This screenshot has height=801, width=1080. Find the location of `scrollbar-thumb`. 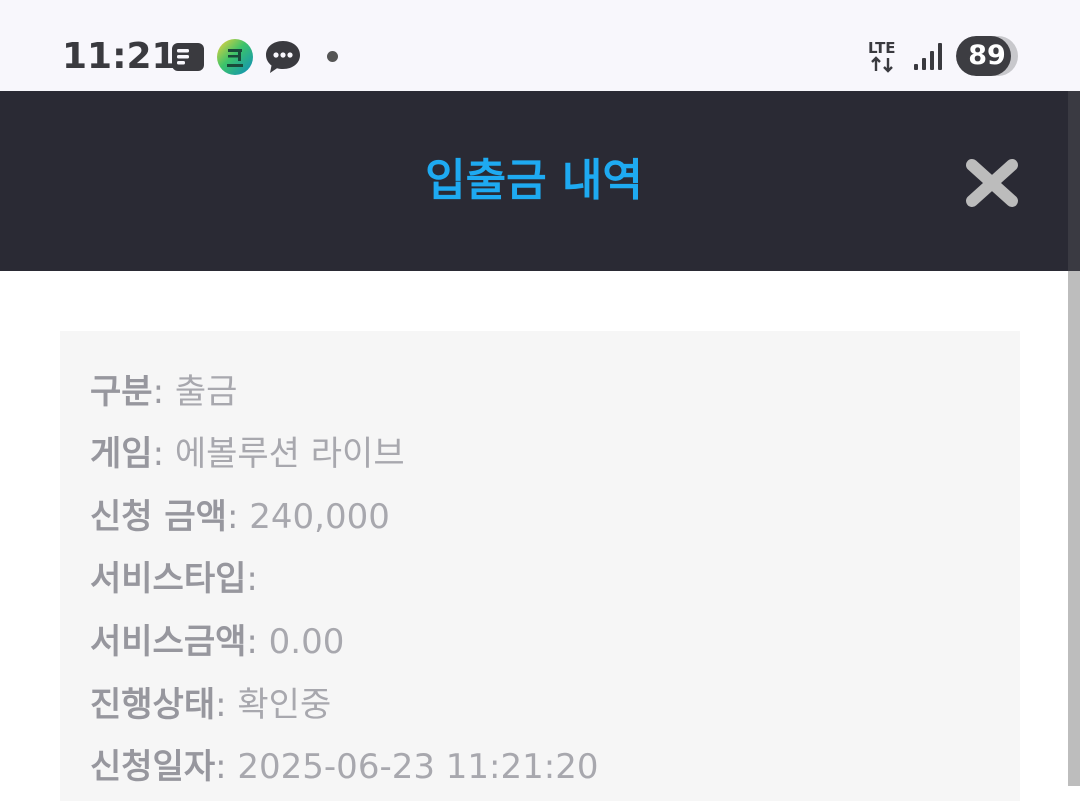

scrollbar-thumb is located at coordinates (1074, 528).